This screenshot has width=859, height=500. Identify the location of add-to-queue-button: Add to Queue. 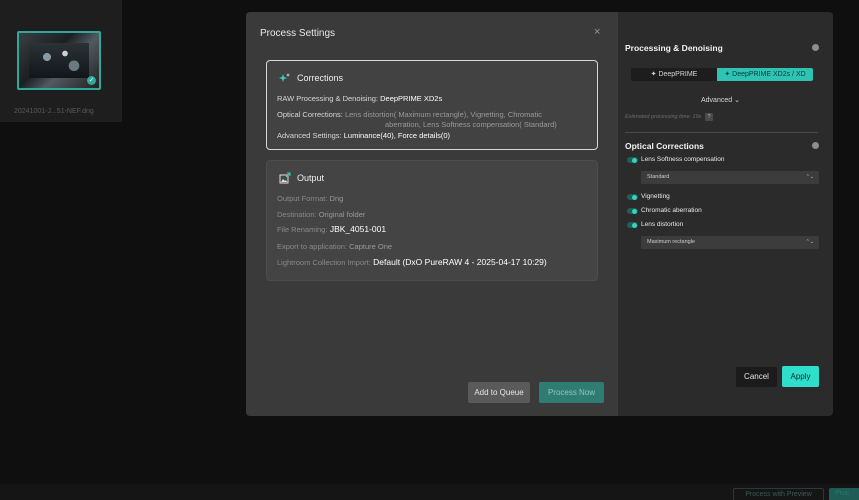
(499, 392).